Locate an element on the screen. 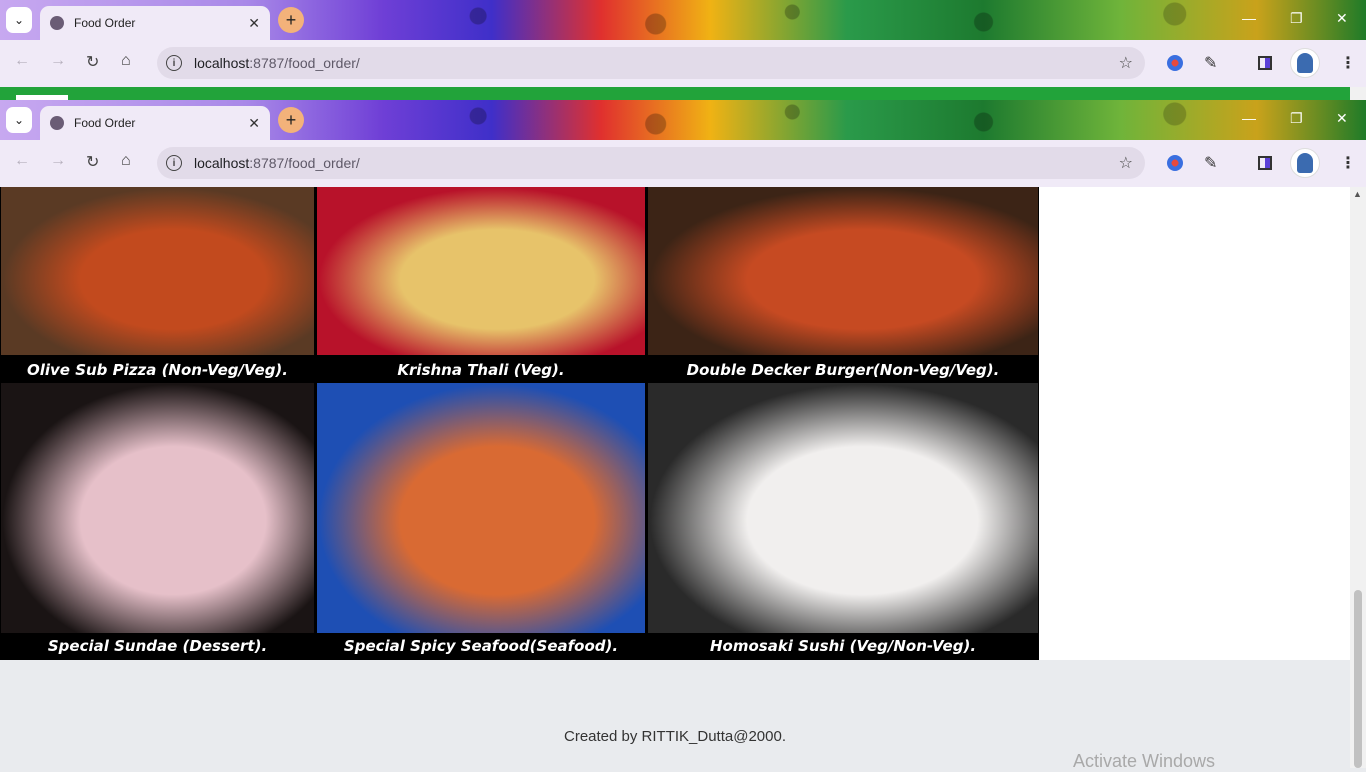  menu-item-name: Olive Sub Pizza (Non-Veg/Veg). is located at coordinates (157, 370).